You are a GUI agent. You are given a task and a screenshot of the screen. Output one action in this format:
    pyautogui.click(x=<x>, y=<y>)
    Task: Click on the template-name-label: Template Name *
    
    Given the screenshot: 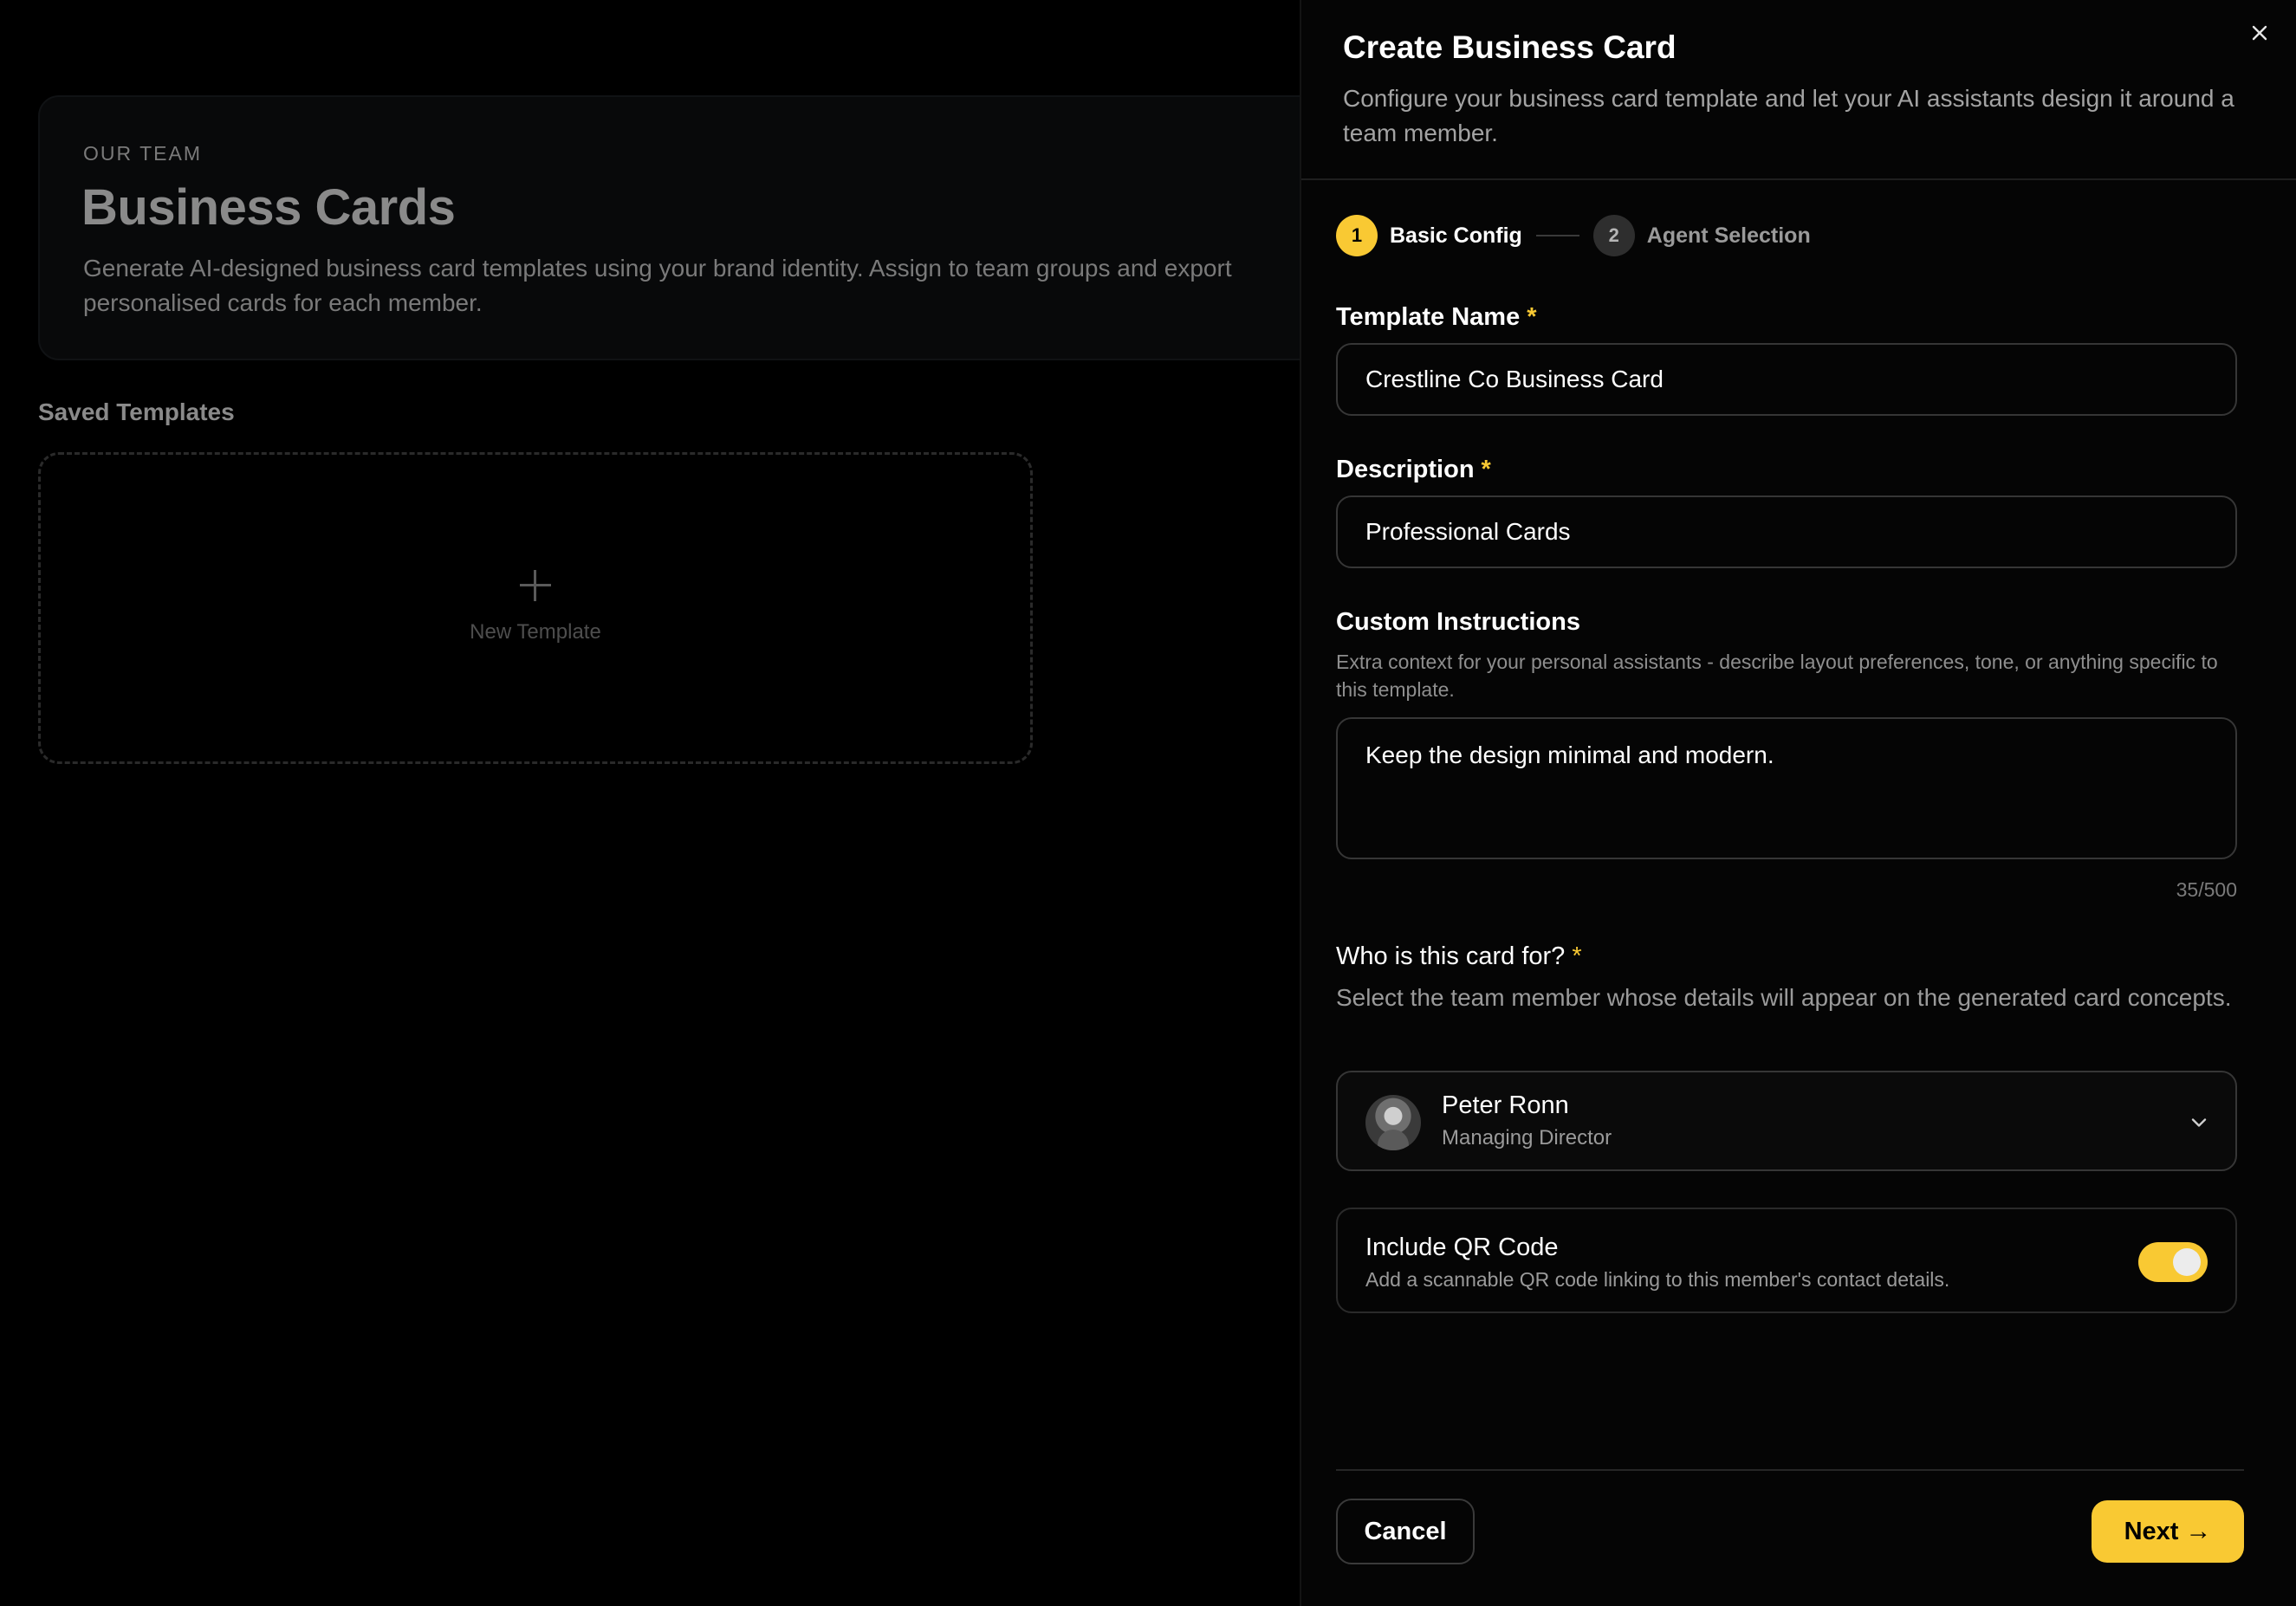 What is the action you would take?
    pyautogui.click(x=1436, y=317)
    